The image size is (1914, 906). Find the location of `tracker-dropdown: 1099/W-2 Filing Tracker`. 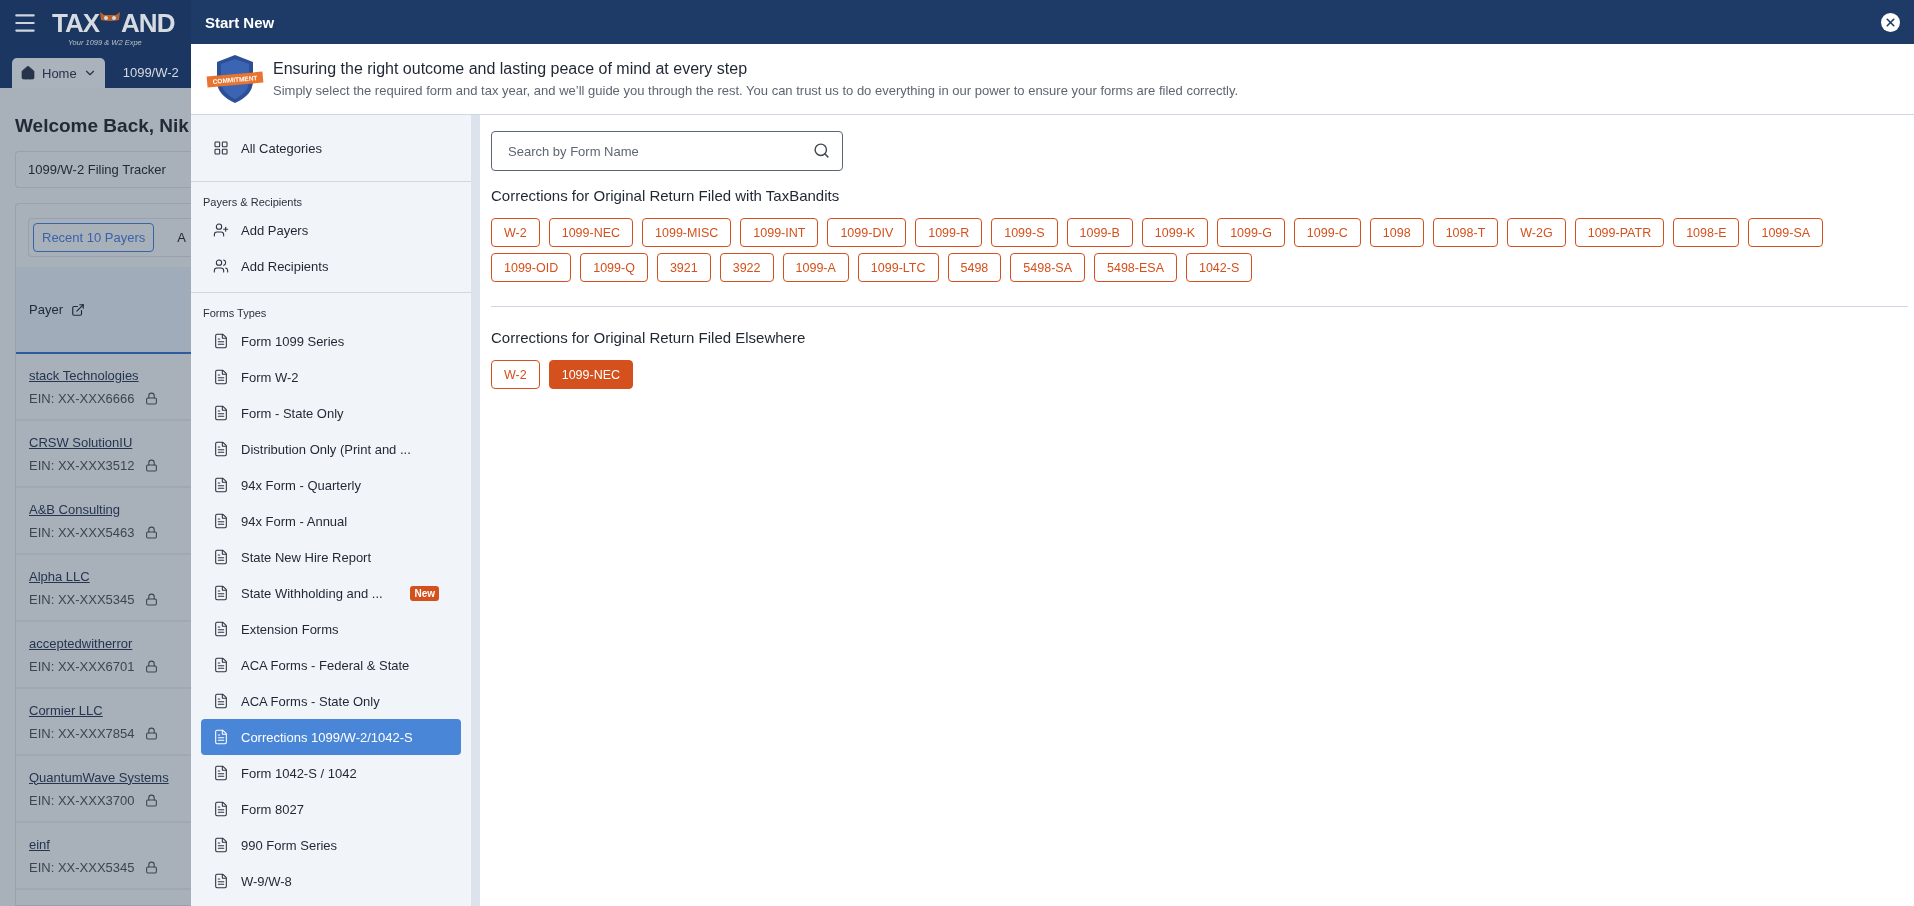

tracker-dropdown: 1099/W-2 Filing Tracker is located at coordinates (103, 169).